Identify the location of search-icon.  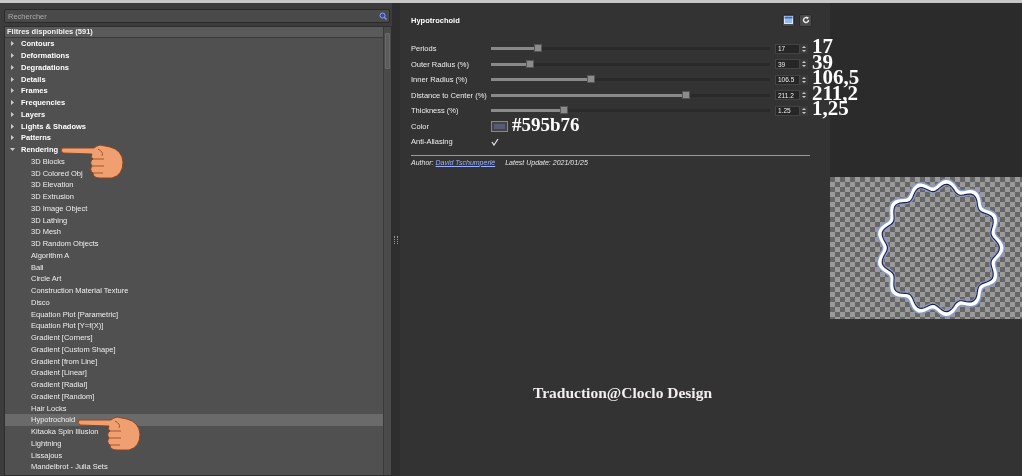
(383, 16).